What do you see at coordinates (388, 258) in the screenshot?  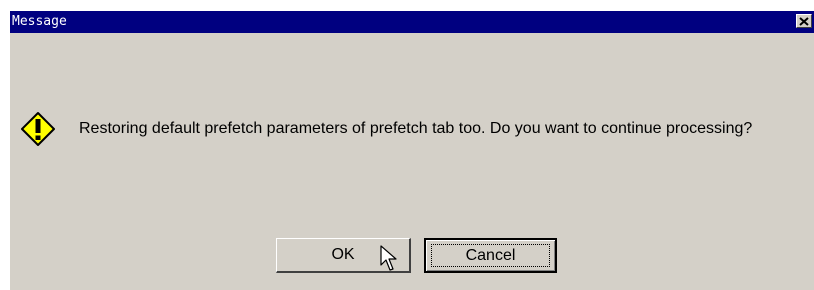 I see `mouse-pointer-icon` at bounding box center [388, 258].